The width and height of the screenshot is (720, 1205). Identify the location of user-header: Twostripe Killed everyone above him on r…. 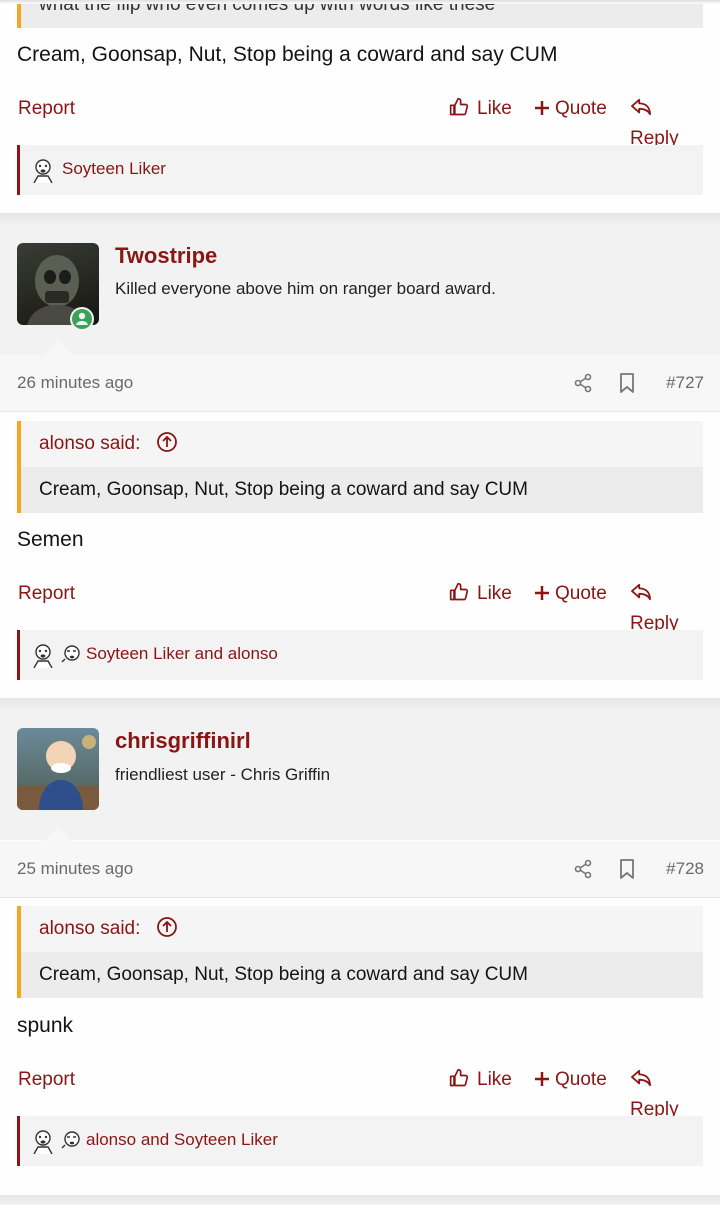
(360, 290).